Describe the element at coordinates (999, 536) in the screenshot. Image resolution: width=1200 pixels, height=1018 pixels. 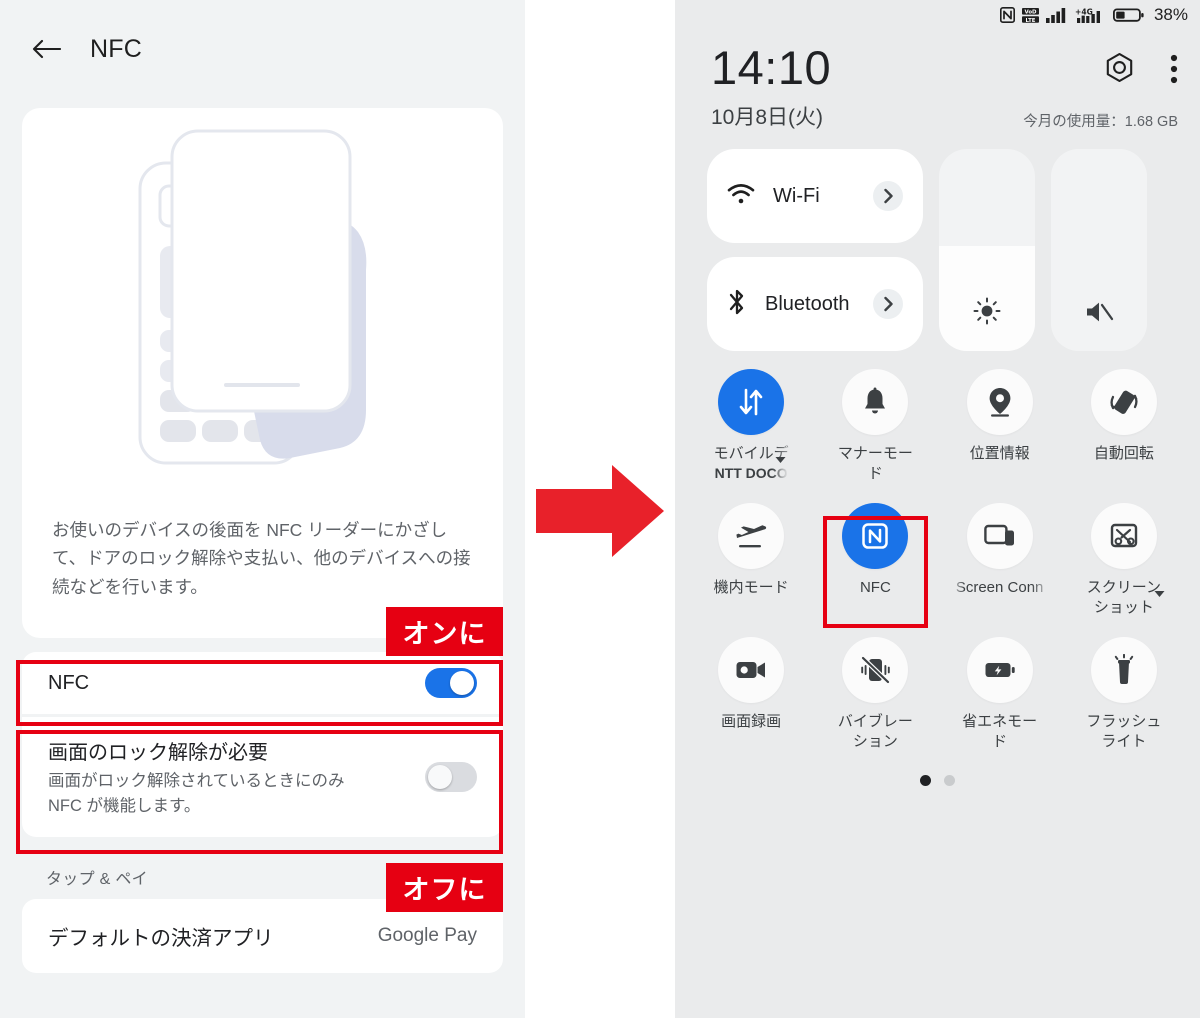
I see `screen-cast-icon` at that location.